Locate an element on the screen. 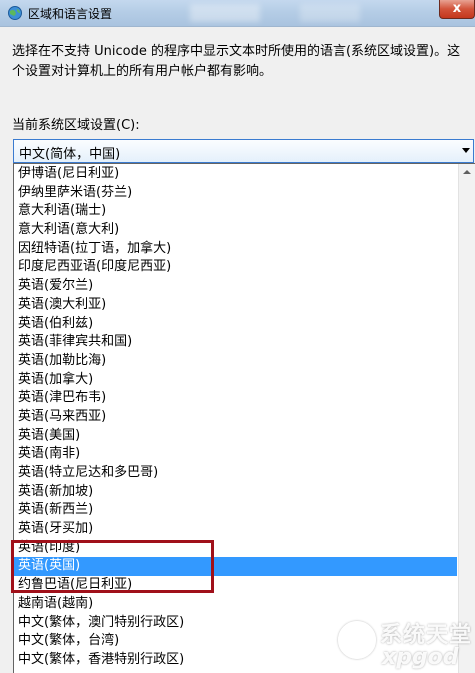 Image resolution: width=475 pixels, height=673 pixels. dropdown-item: 英语(津巴布韦) is located at coordinates (235, 398).